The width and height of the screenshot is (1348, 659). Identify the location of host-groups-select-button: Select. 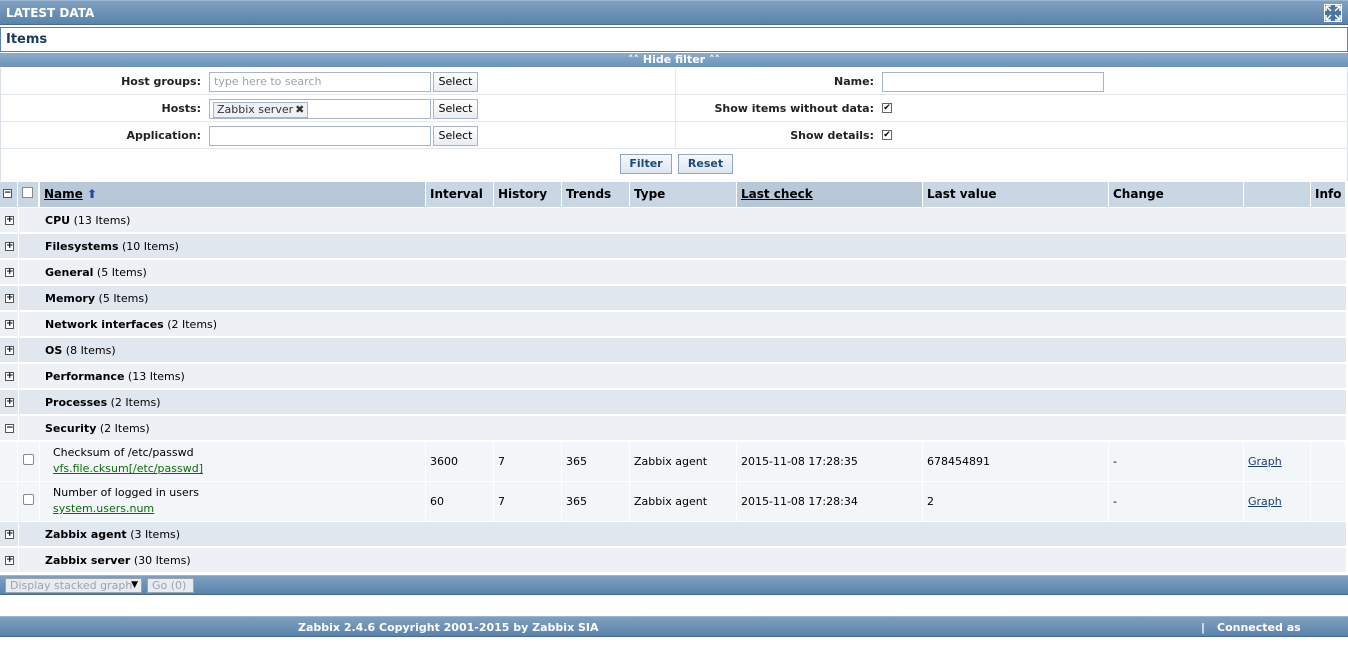
(455, 82).